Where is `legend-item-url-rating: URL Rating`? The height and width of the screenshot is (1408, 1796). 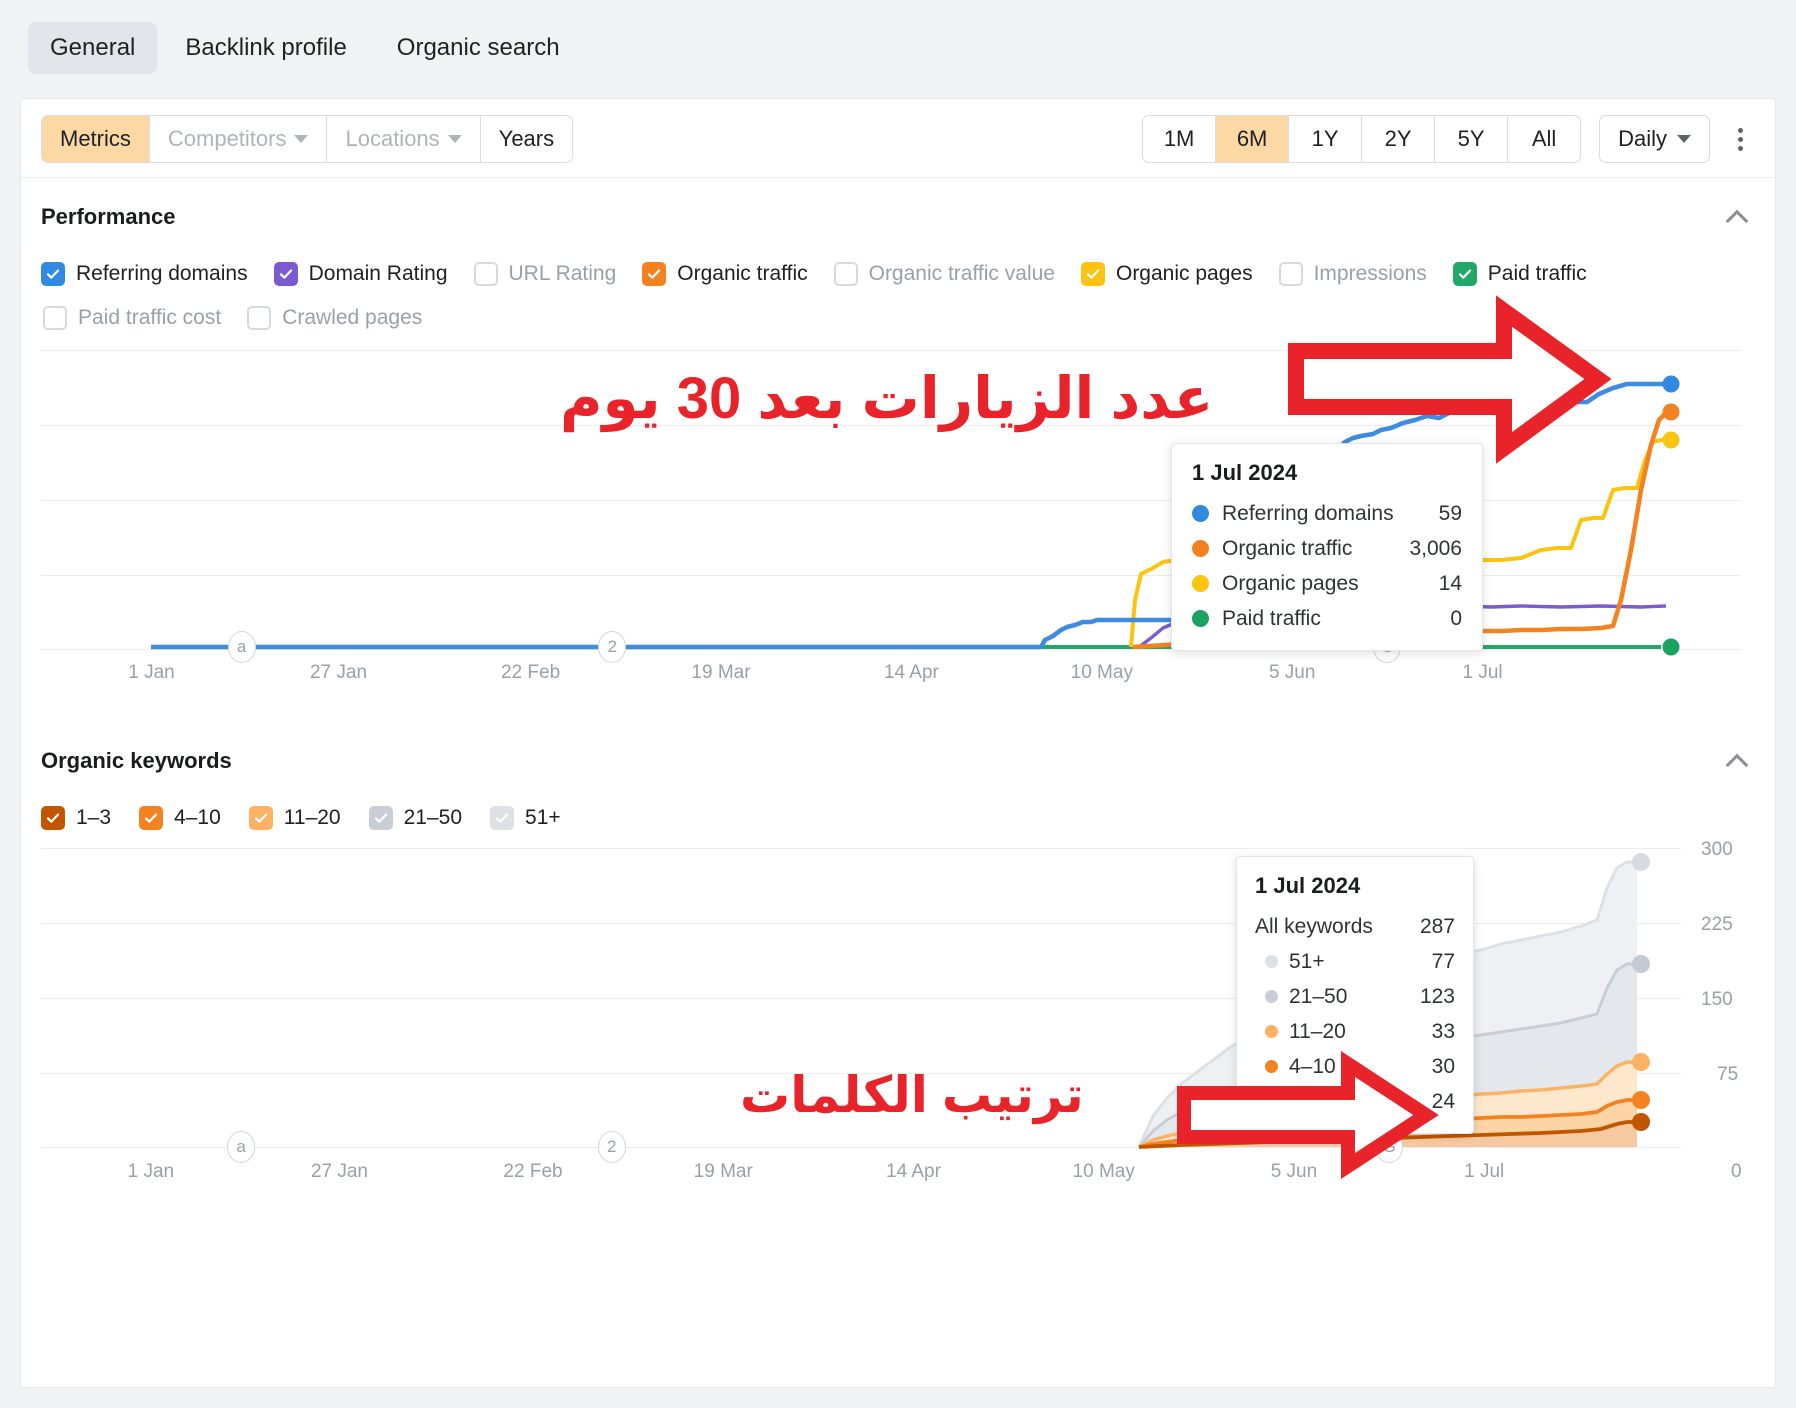 legend-item-url-rating: URL Rating is located at coordinates (544, 274).